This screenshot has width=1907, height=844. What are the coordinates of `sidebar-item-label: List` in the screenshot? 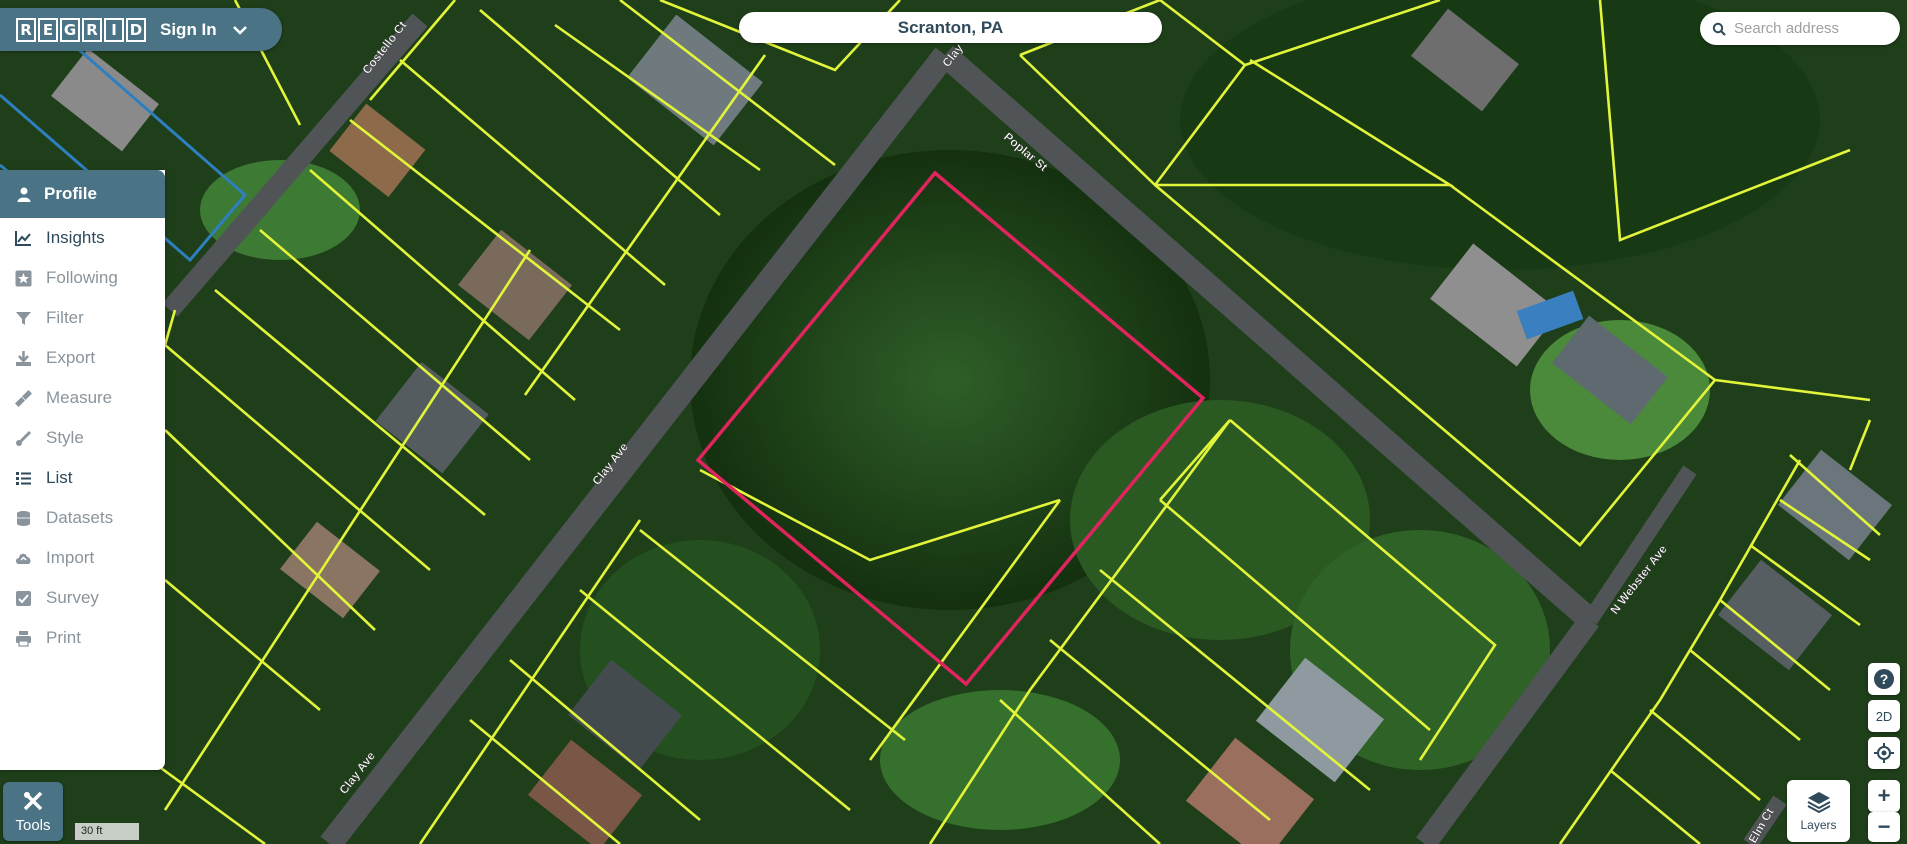 It's located at (59, 477).